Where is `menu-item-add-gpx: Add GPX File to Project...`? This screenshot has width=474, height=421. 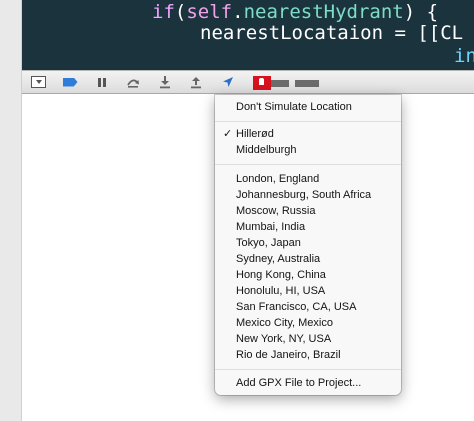
menu-item-add-gpx: Add GPX File to Project... is located at coordinates (308, 383).